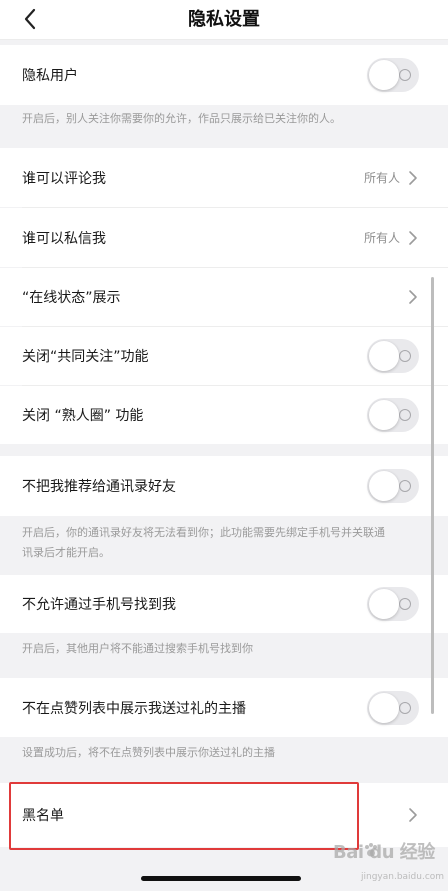 This screenshot has width=448, height=891. What do you see at coordinates (224, 297) in the screenshot?
I see `online-status-row: “在线状态”展示` at bounding box center [224, 297].